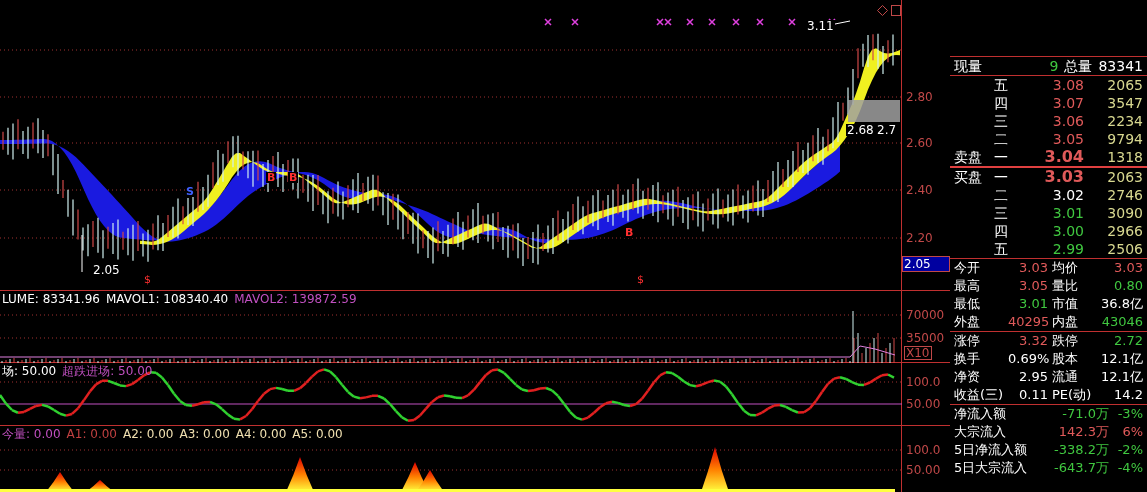 This screenshot has width=1147, height=492. Describe the element at coordinates (979, 395) in the screenshot. I see `stat-label: 收益(三)` at that location.